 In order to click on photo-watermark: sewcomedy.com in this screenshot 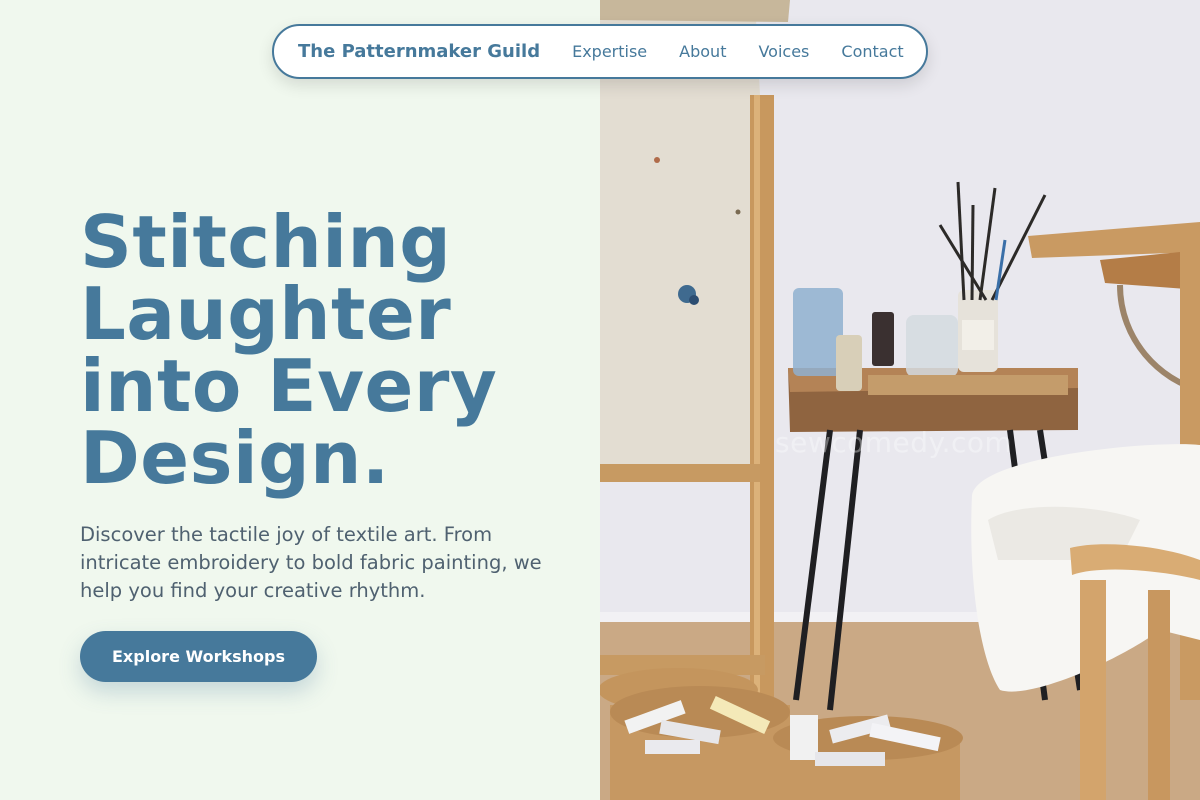, I will do `click(894, 442)`.